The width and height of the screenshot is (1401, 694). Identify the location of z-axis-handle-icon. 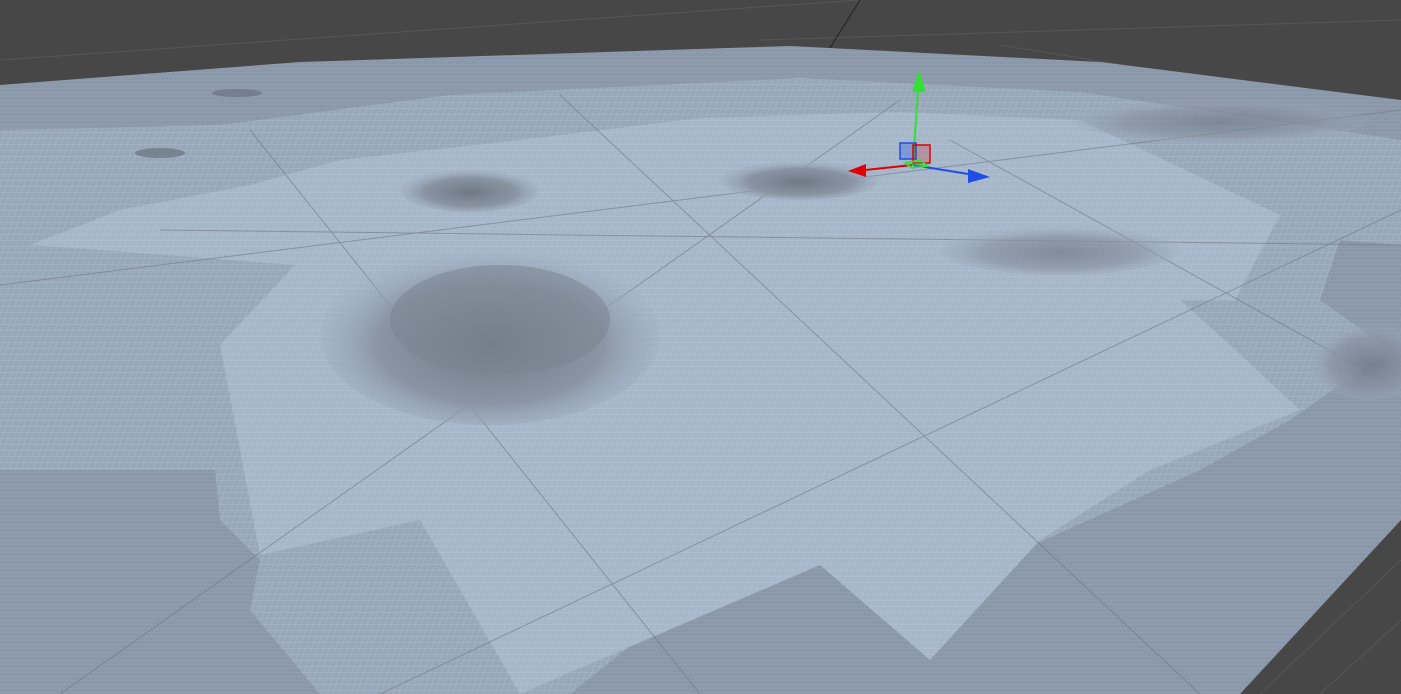
(951, 173).